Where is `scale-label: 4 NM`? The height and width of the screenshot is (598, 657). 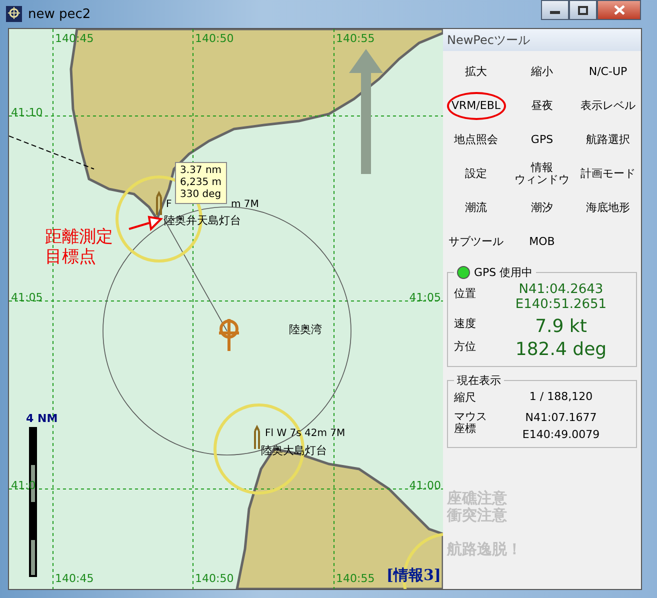
scale-label: 4 NM is located at coordinates (42, 418).